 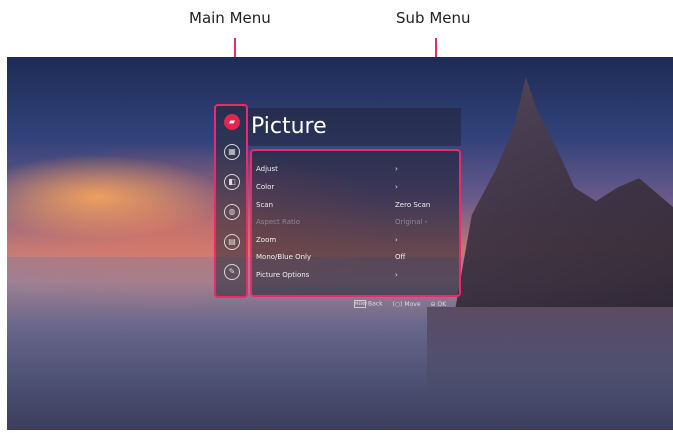 I want to click on submenu-item-label: Adjust, so click(x=267, y=169).